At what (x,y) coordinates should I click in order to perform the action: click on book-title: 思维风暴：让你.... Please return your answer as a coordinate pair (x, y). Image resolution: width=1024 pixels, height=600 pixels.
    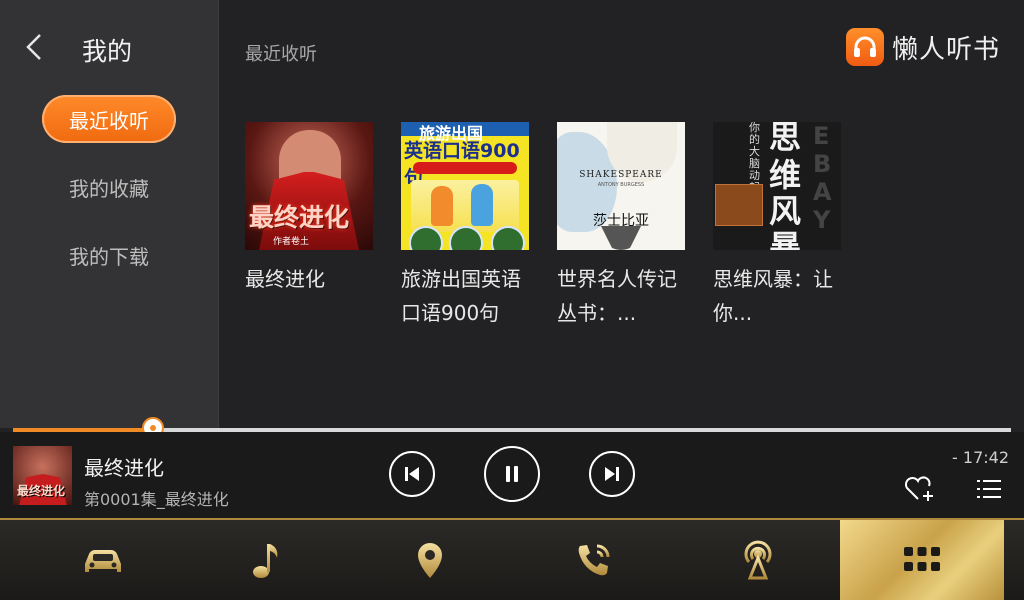
    Looking at the image, I should click on (773, 296).